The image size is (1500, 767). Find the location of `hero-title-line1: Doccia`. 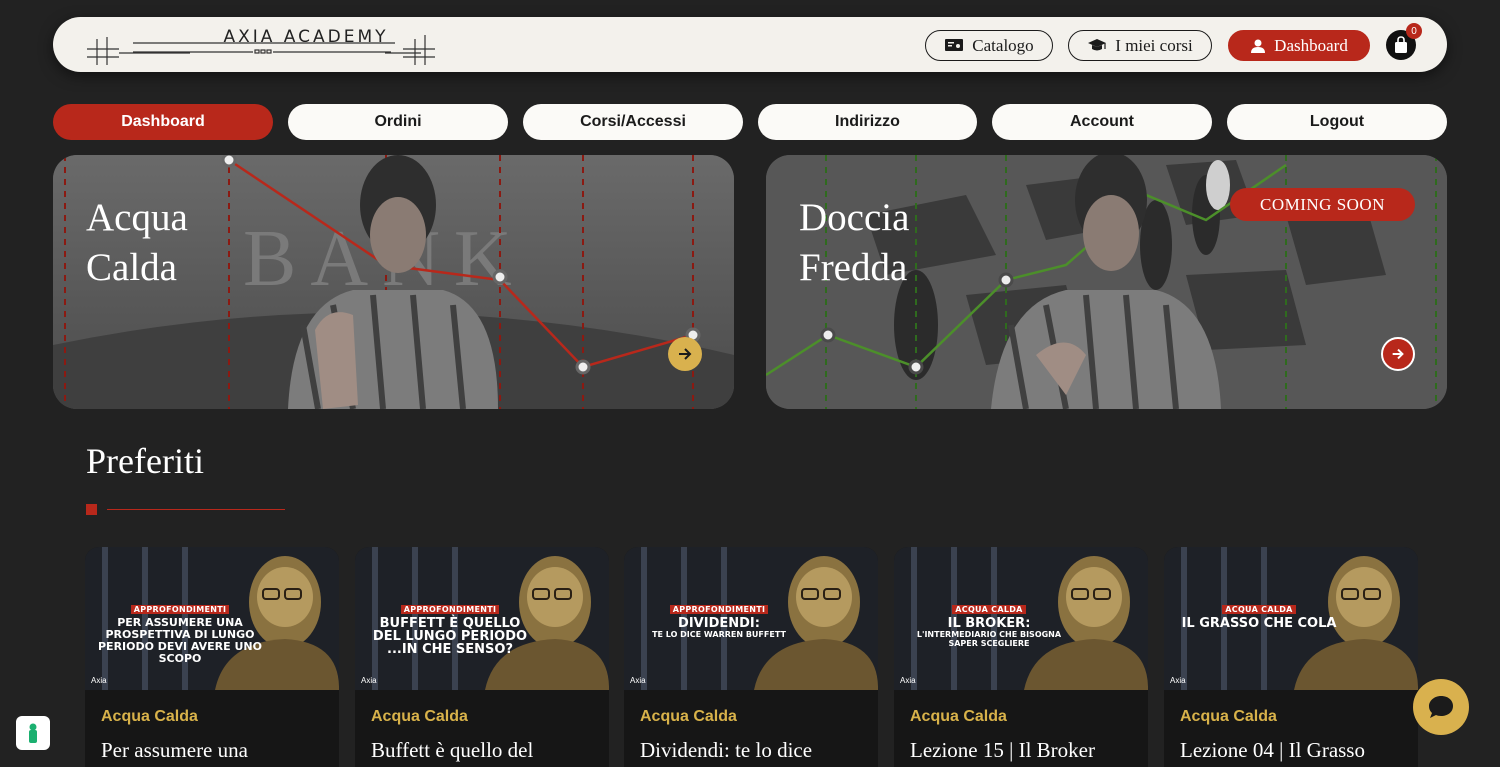

hero-title-line1: Doccia is located at coordinates (854, 217).